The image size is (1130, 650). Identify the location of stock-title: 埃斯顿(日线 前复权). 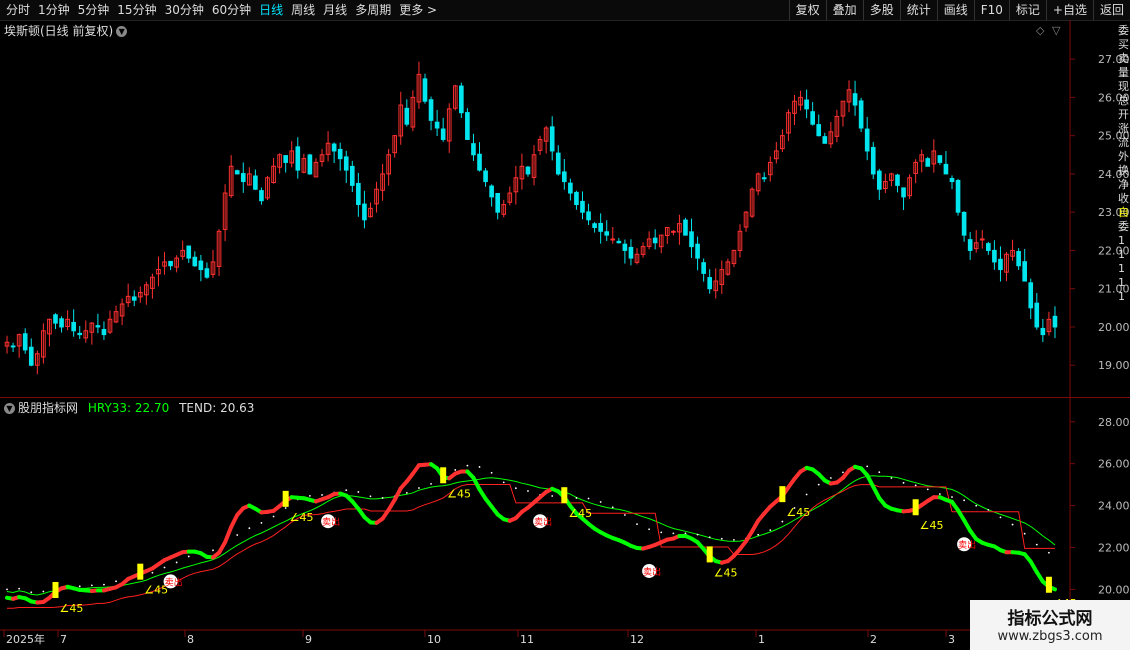
(59, 31).